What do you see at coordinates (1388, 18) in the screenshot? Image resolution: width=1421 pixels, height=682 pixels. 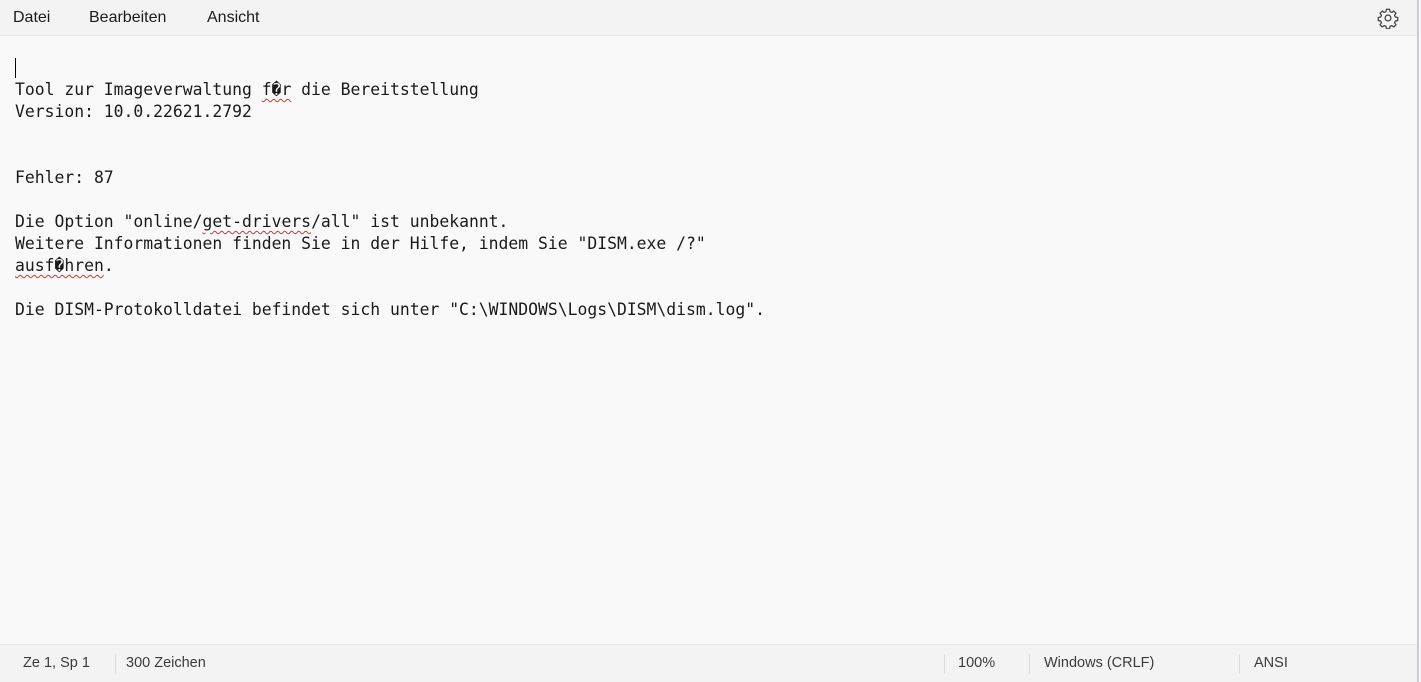 I see `gear-icon` at bounding box center [1388, 18].